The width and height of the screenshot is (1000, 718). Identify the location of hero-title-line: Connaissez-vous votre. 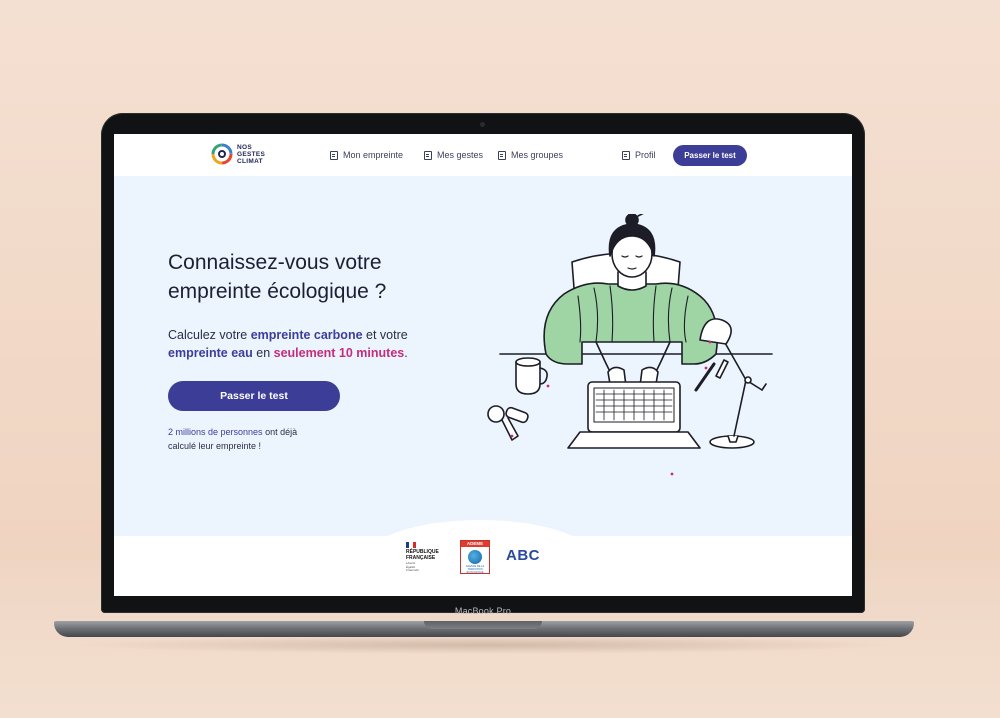
(275, 262).